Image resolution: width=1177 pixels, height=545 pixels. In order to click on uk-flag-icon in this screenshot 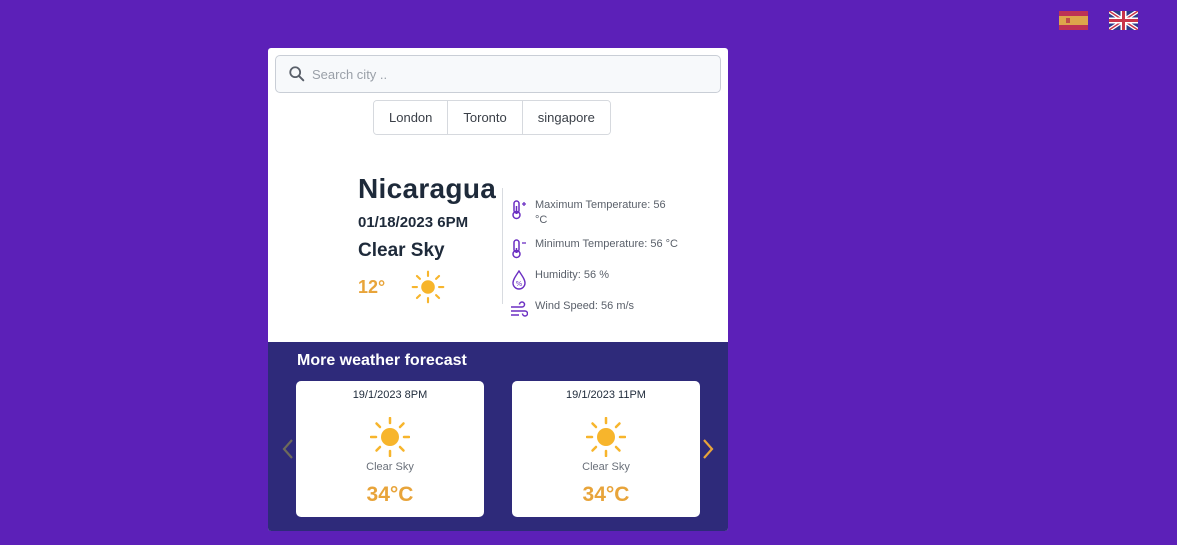, I will do `click(1123, 20)`.